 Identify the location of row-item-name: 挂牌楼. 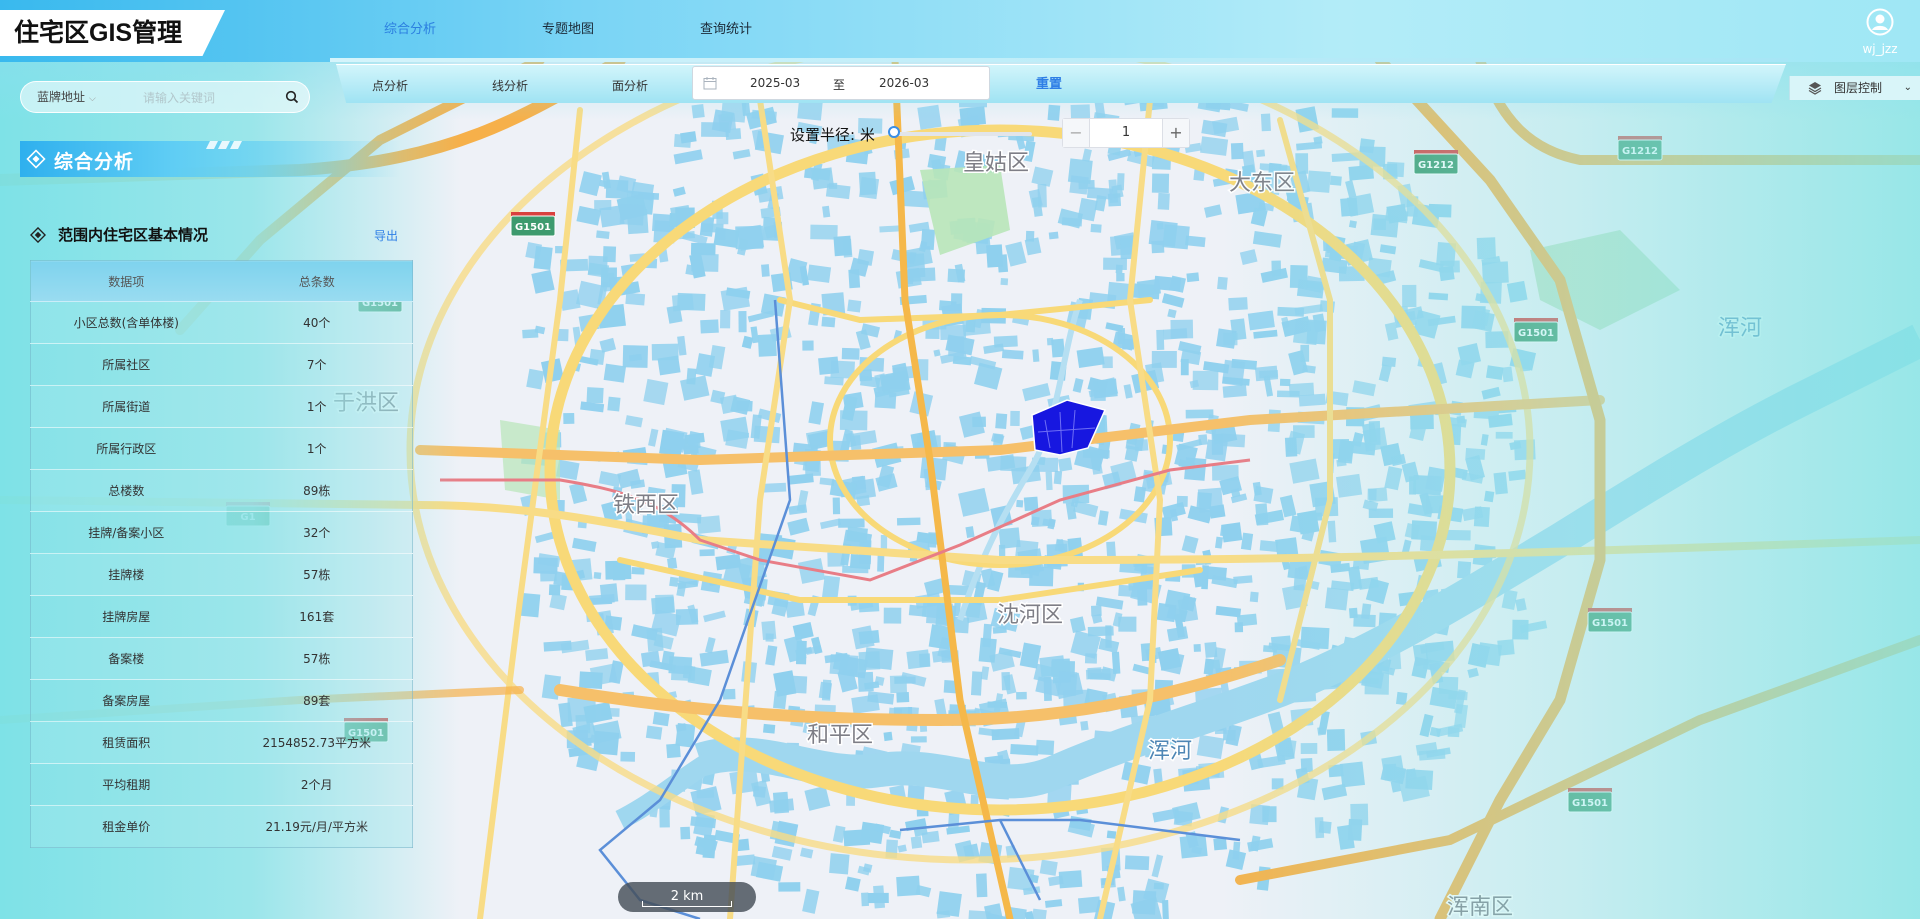
(126, 574).